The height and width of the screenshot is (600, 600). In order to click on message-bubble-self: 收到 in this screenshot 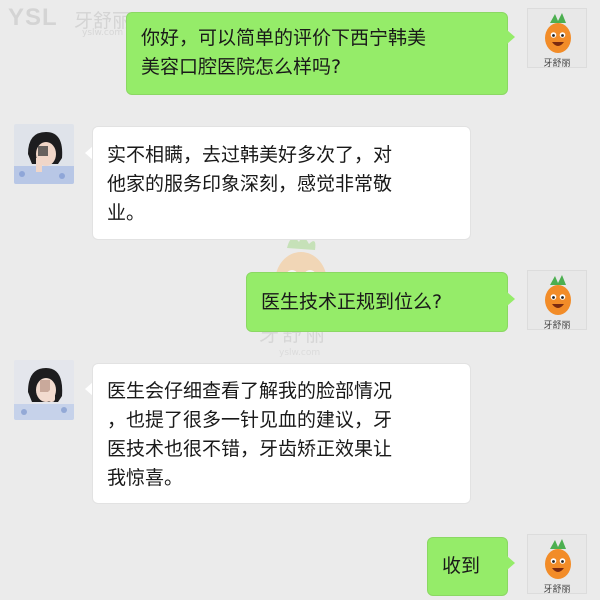, I will do `click(467, 566)`.